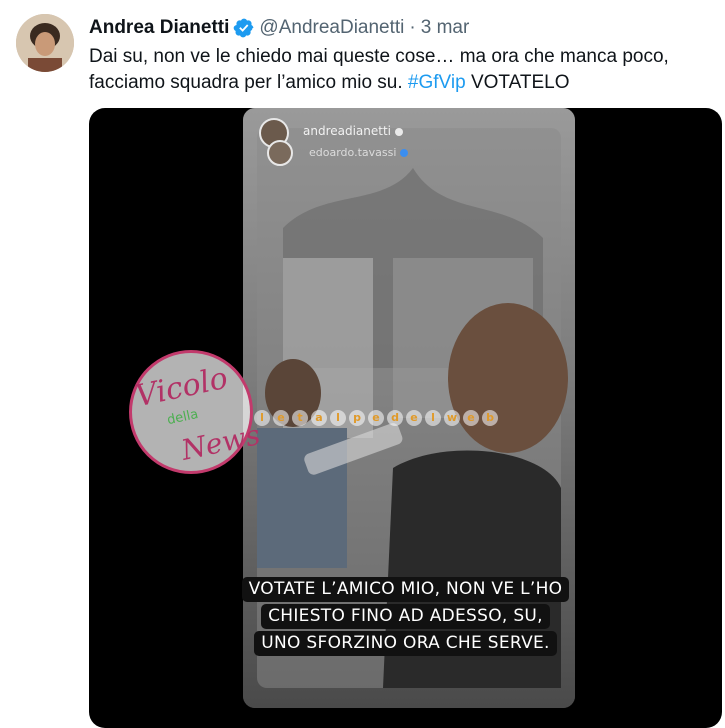  I want to click on tweet-header: Andrea Dianetti @AndreaDianetti · 3 mar, so click(279, 28).